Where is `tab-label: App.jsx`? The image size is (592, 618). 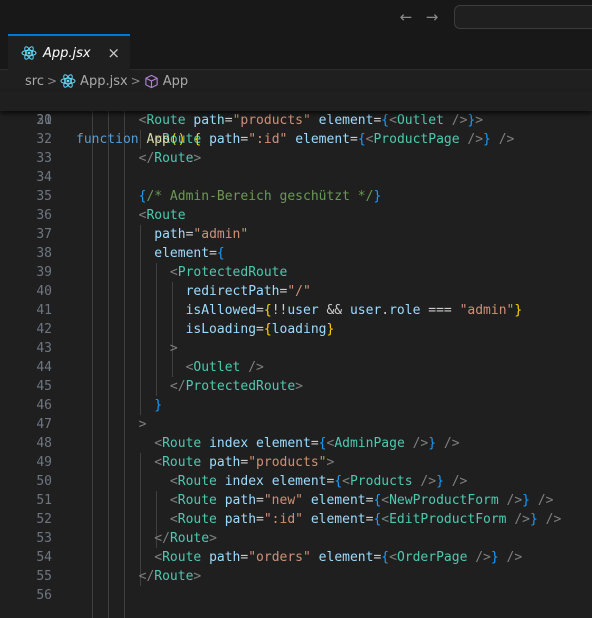 tab-label: App.jsx is located at coordinates (67, 53).